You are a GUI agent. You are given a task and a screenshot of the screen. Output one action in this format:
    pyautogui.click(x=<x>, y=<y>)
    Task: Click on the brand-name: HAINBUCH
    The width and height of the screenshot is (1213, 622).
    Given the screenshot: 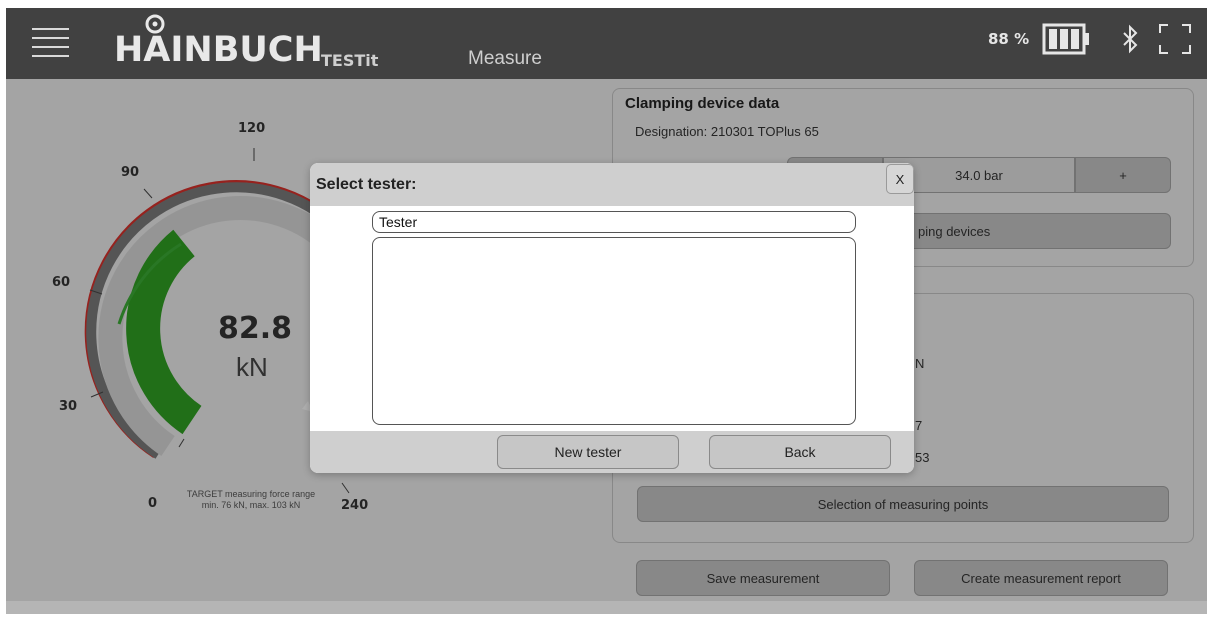 What is the action you would take?
    pyautogui.click(x=218, y=50)
    